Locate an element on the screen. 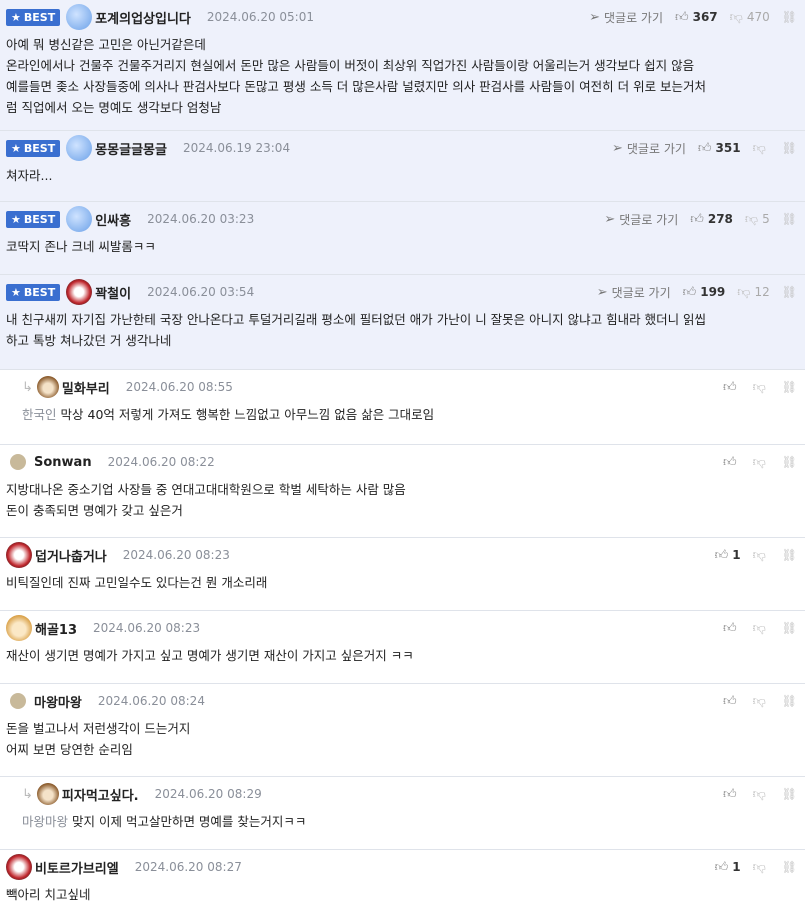  upvote-button: 👍︎ 351 is located at coordinates (719, 148).